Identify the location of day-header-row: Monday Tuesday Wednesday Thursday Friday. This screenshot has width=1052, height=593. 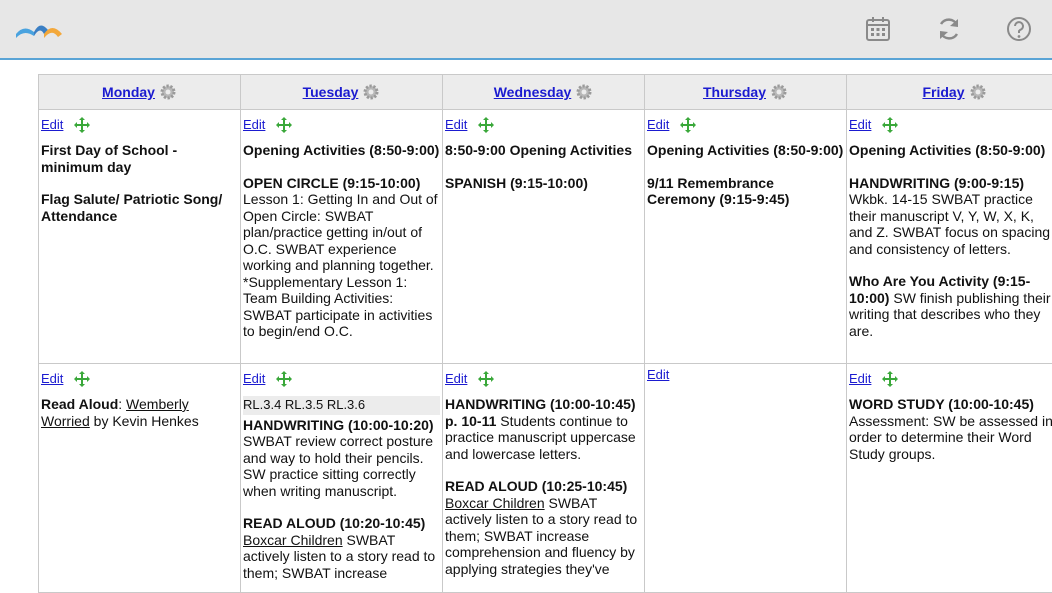
(545, 92).